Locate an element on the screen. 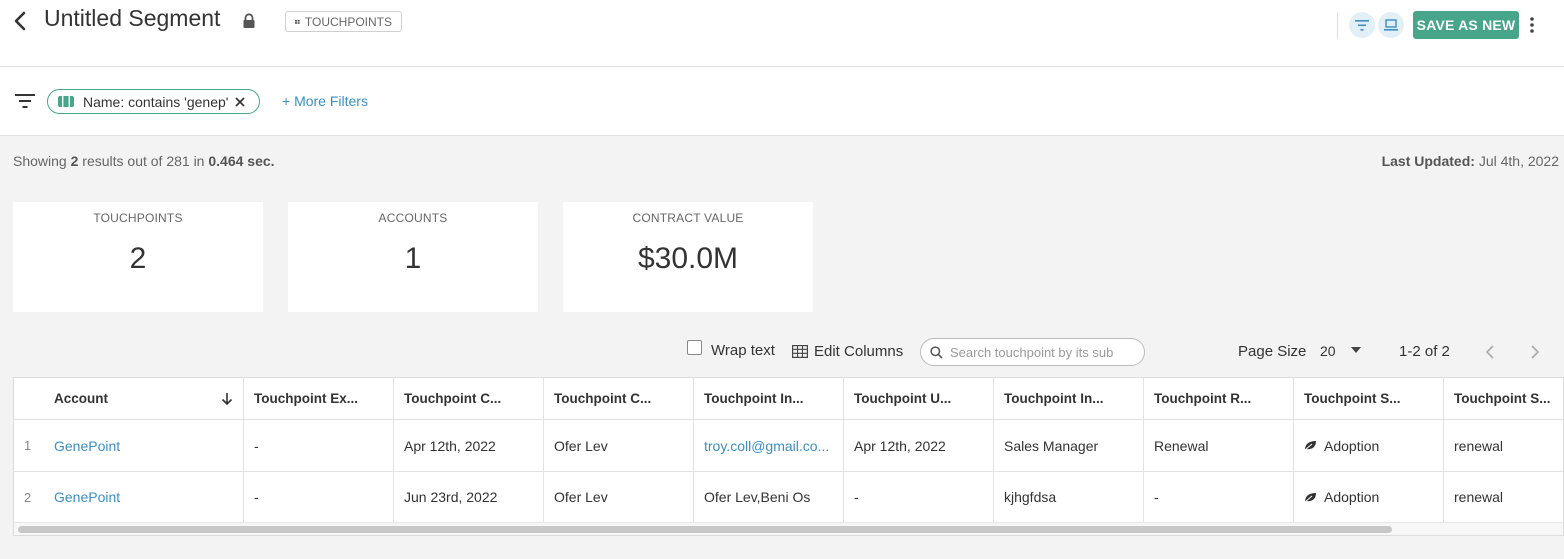 The width and height of the screenshot is (1564, 559). card-value: 2 is located at coordinates (138, 258).